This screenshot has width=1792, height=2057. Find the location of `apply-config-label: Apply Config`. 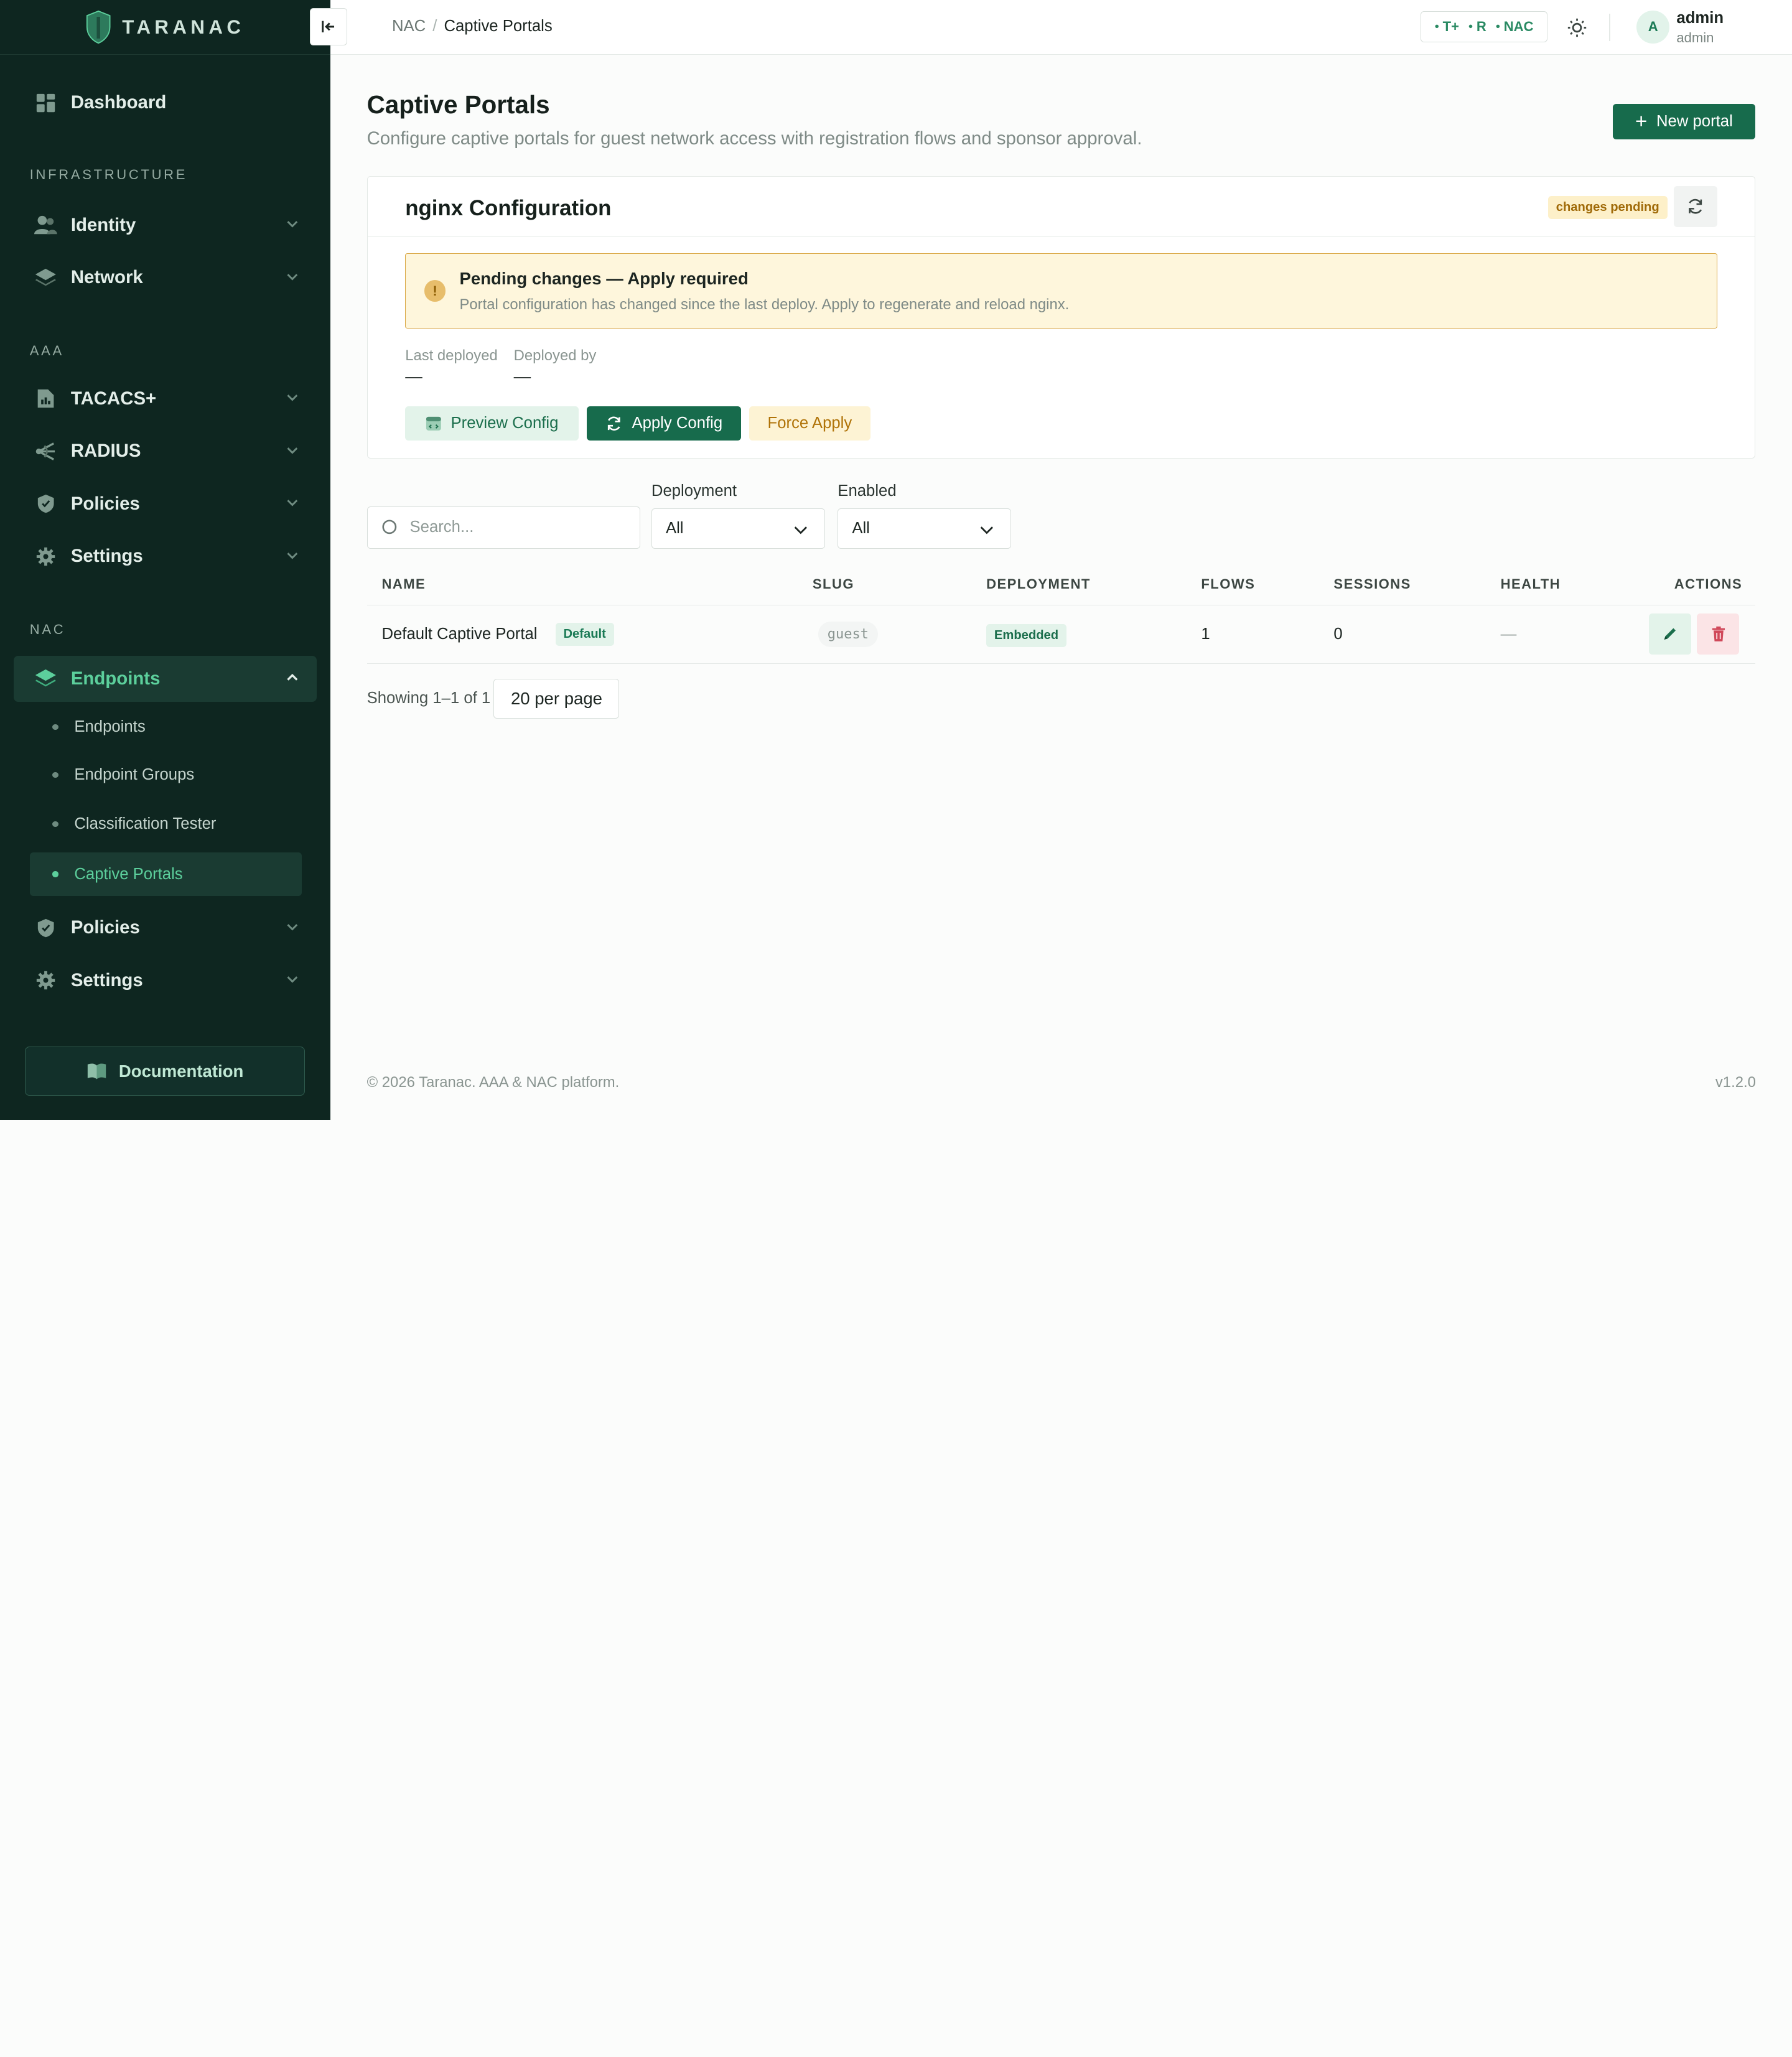

apply-config-label: Apply Config is located at coordinates (677, 423).